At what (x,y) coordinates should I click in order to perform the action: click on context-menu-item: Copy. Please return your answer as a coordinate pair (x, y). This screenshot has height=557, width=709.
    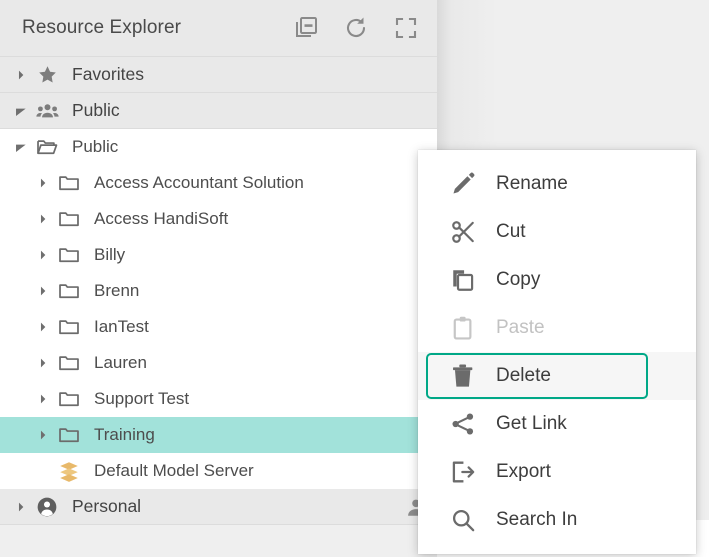
    Looking at the image, I should click on (557, 280).